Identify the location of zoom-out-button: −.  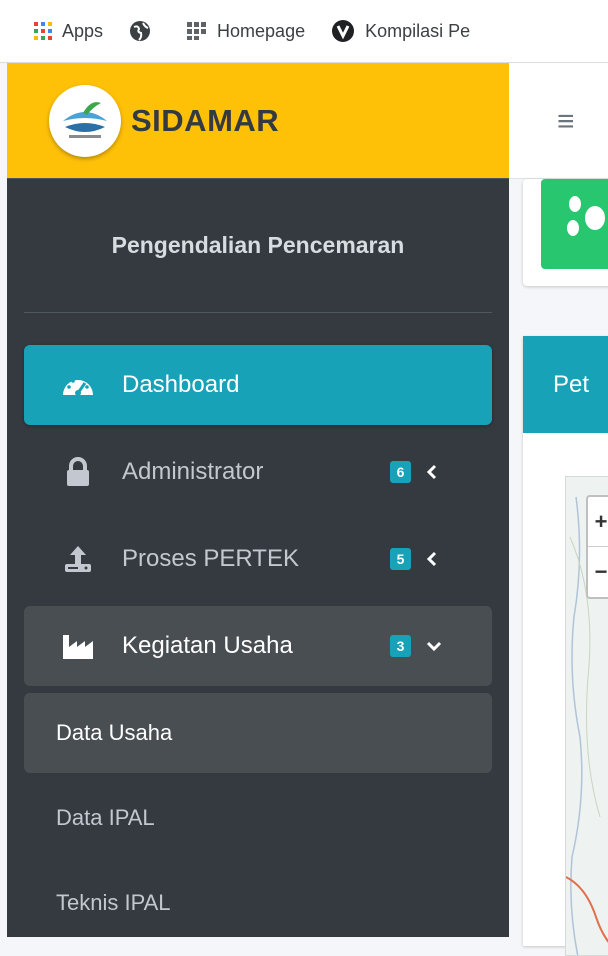
(598, 572).